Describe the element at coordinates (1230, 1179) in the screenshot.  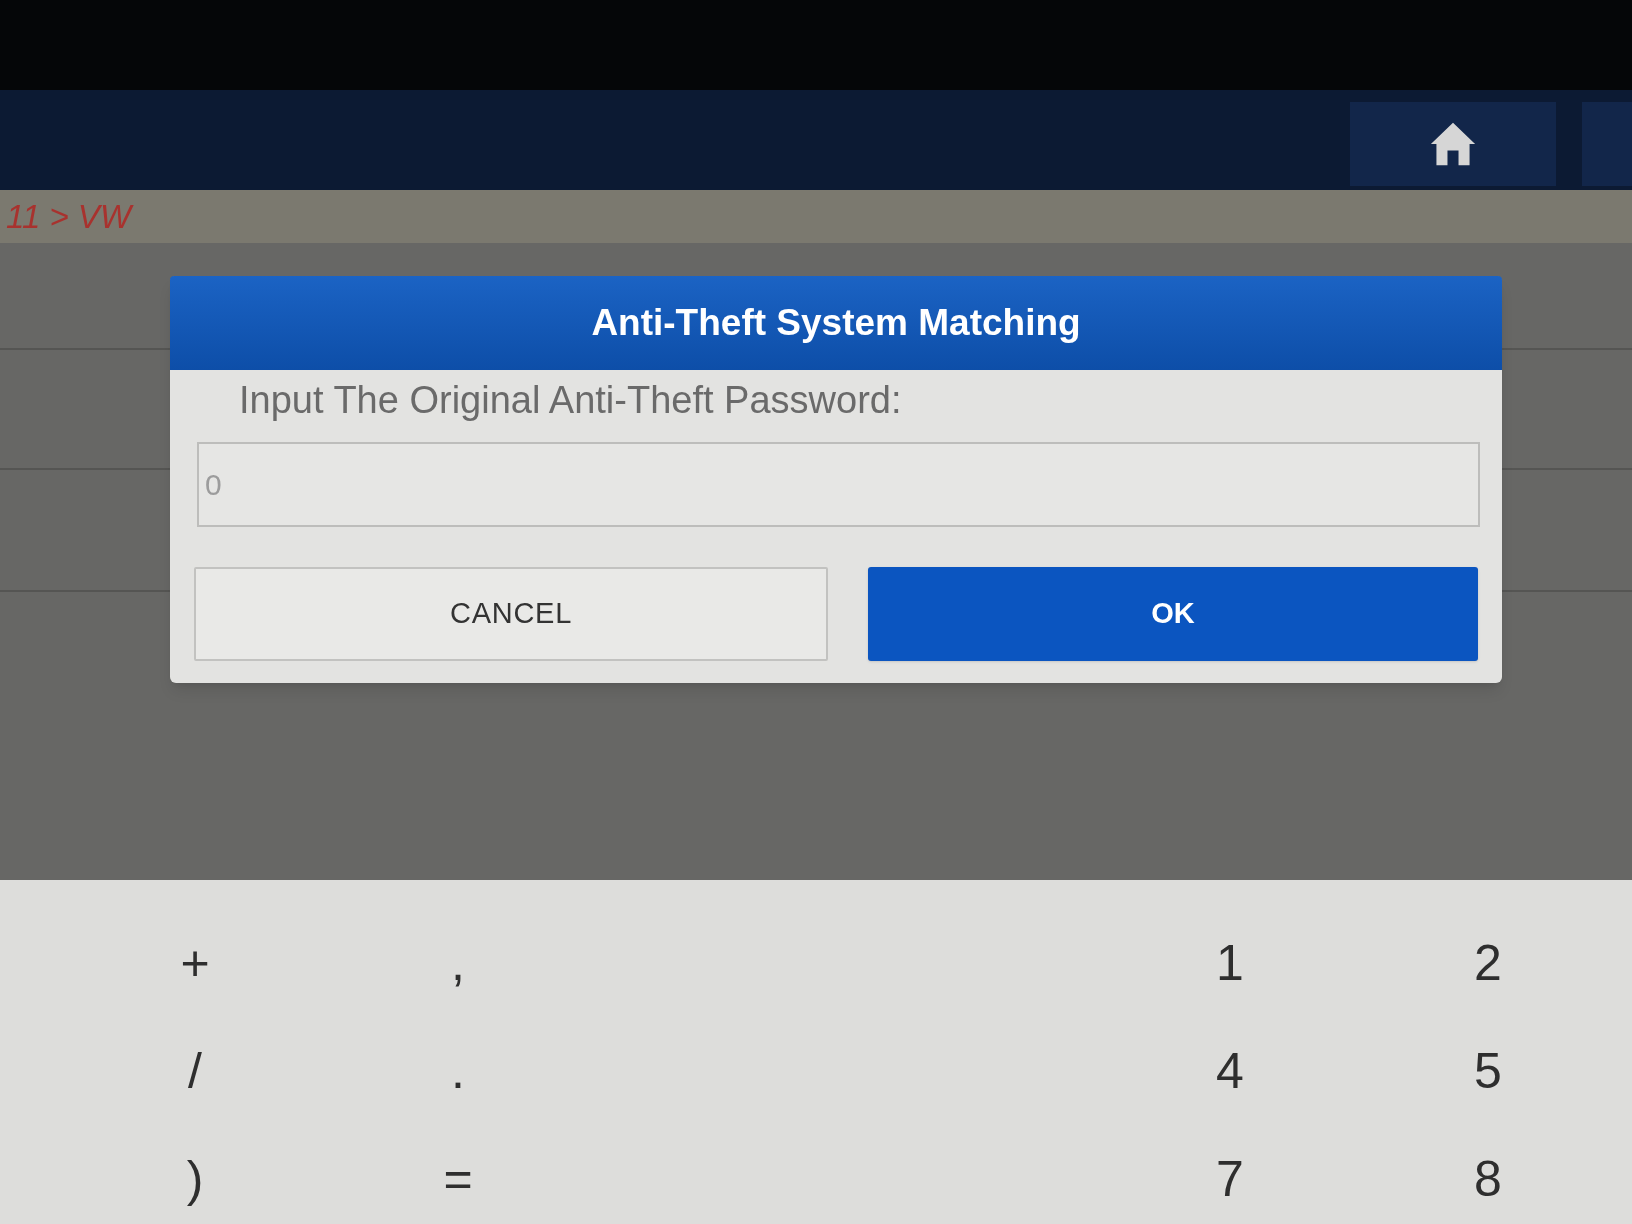
I see `key: 7` at that location.